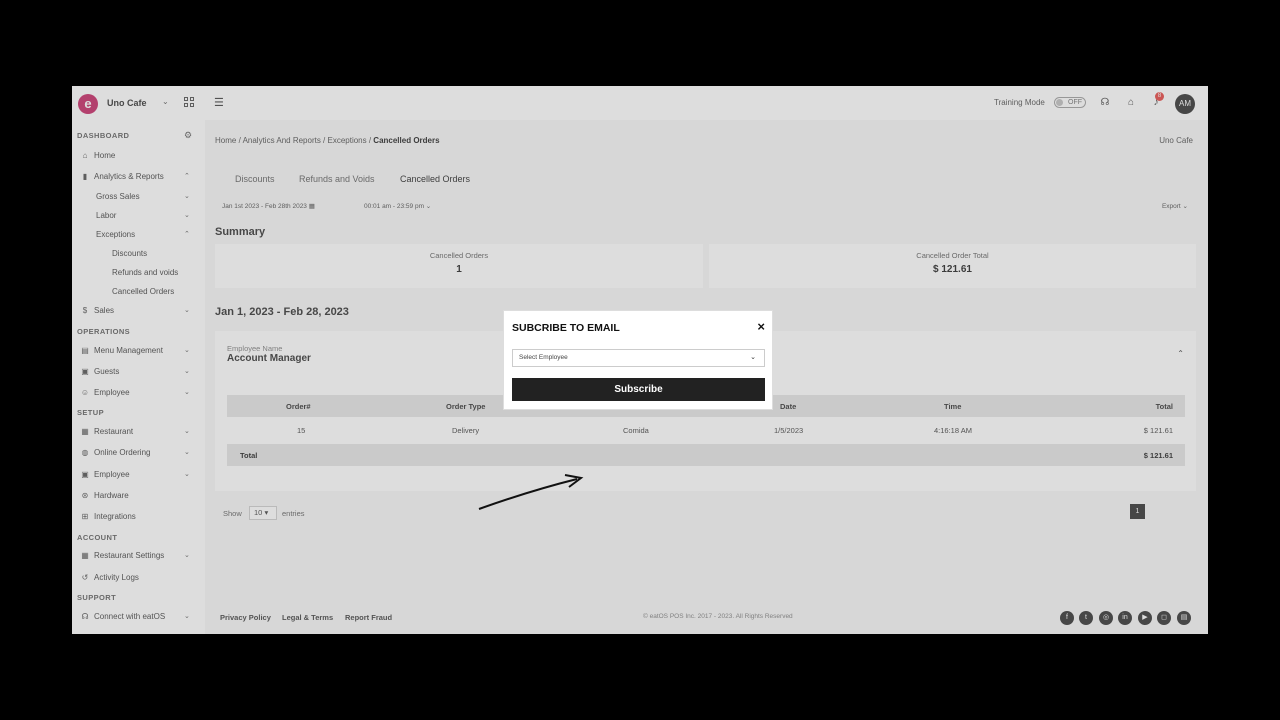 The width and height of the screenshot is (1280, 720). What do you see at coordinates (566, 328) in the screenshot?
I see `modal-title: SUBCRIBE TO EMAIL` at bounding box center [566, 328].